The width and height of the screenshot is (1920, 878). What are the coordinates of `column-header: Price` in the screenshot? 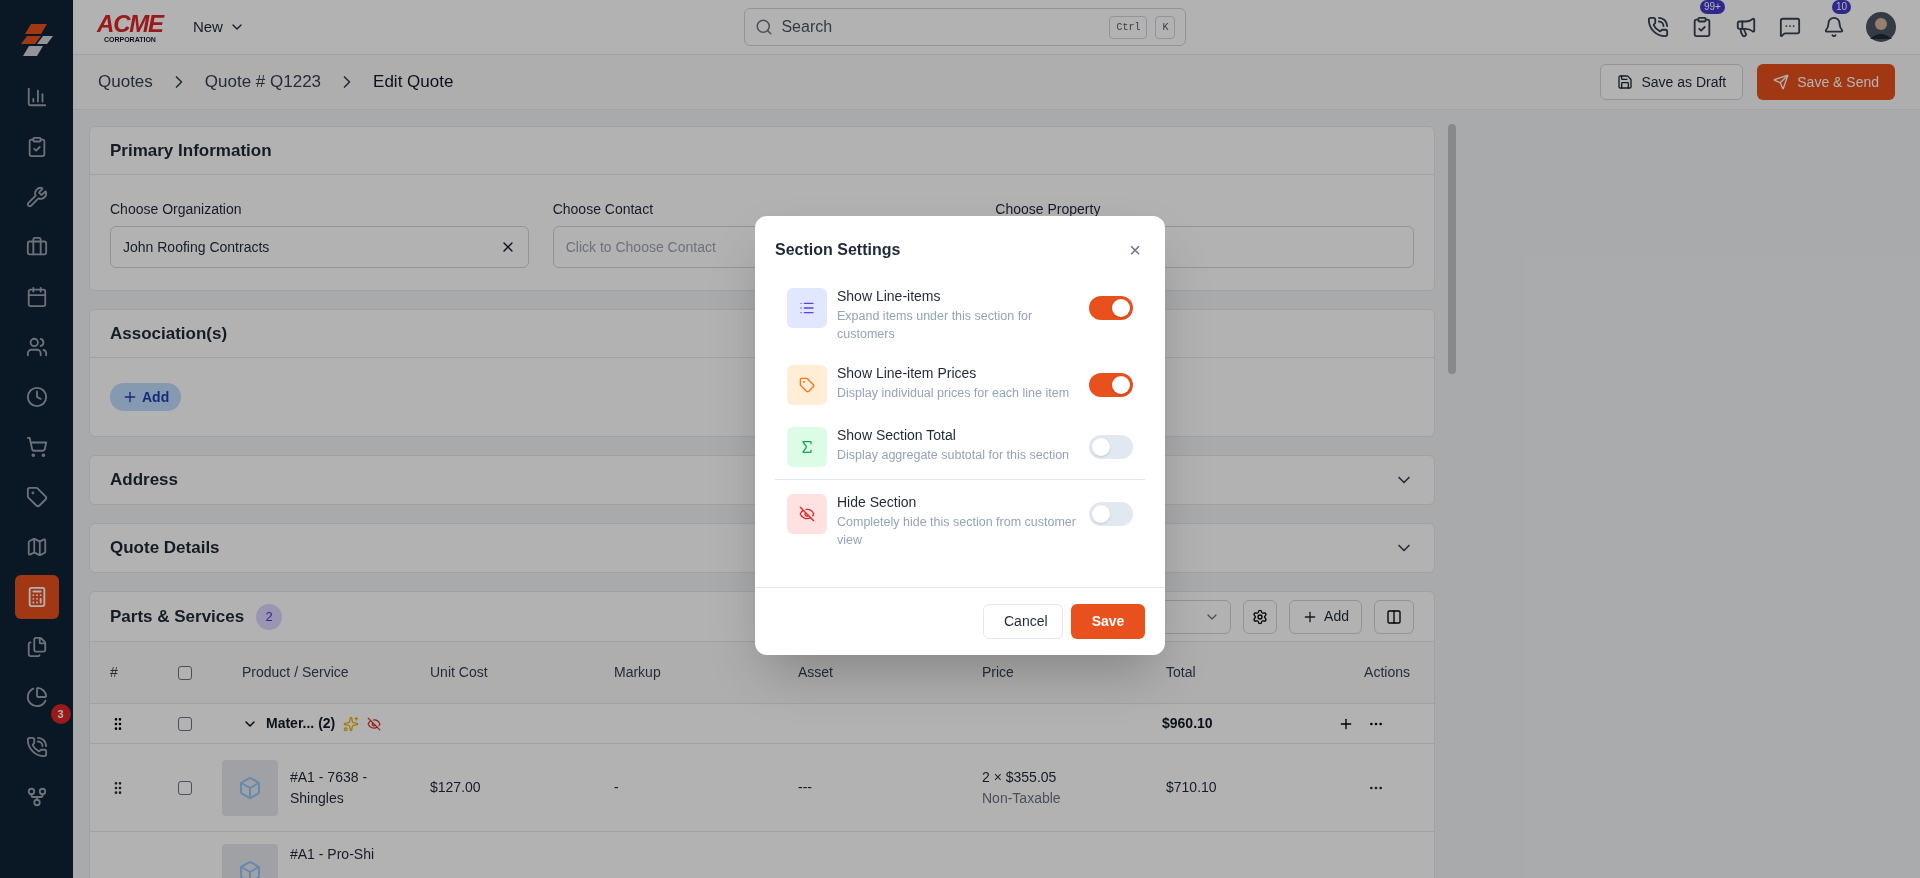 It's located at (998, 672).